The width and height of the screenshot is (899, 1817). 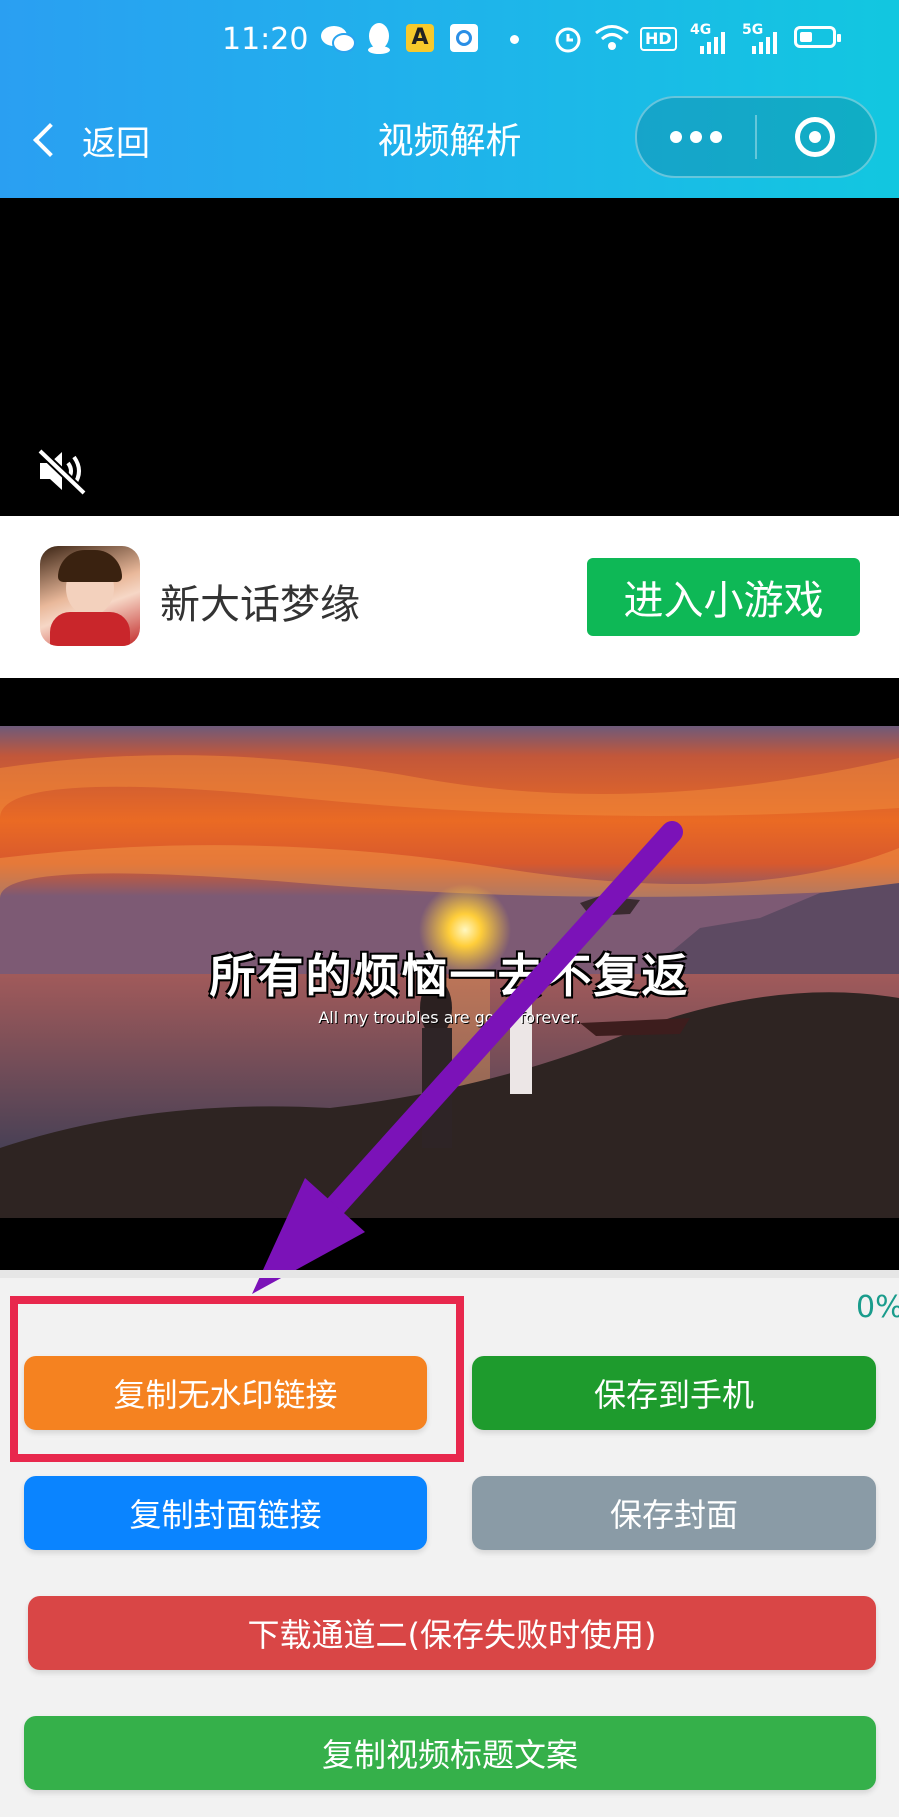 What do you see at coordinates (420, 38) in the screenshot?
I see `app-a-icon: A` at bounding box center [420, 38].